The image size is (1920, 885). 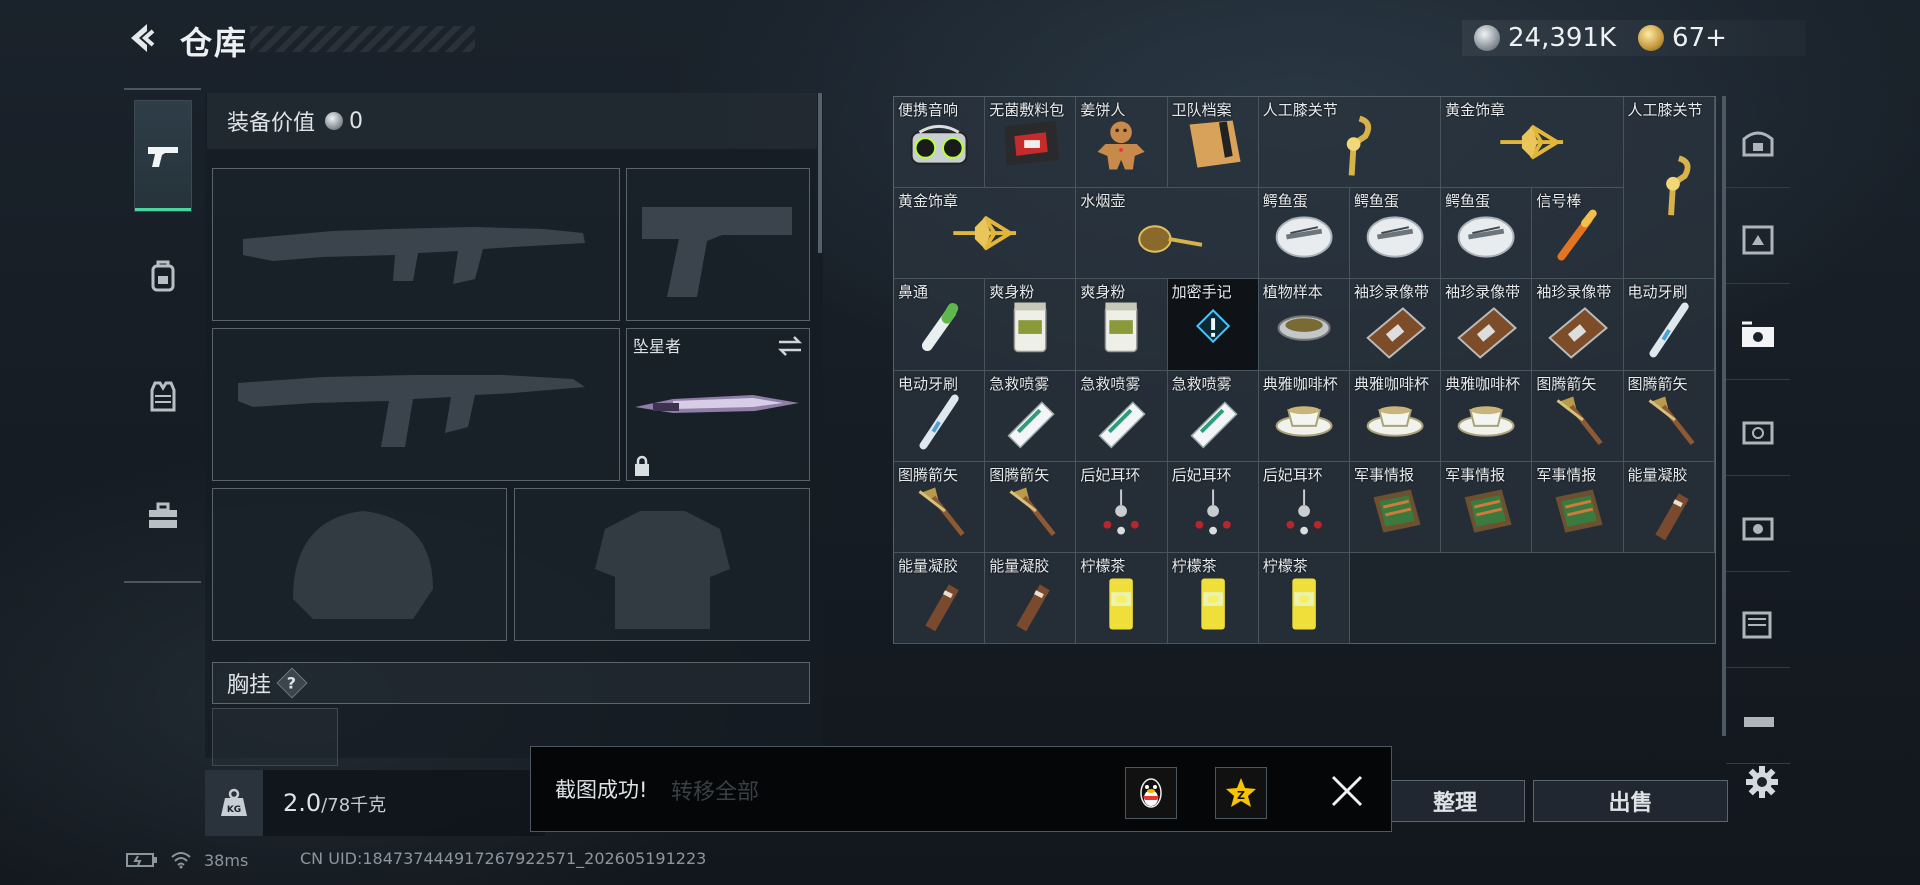 I want to click on safe-box-icon, so click(x=1758, y=143).